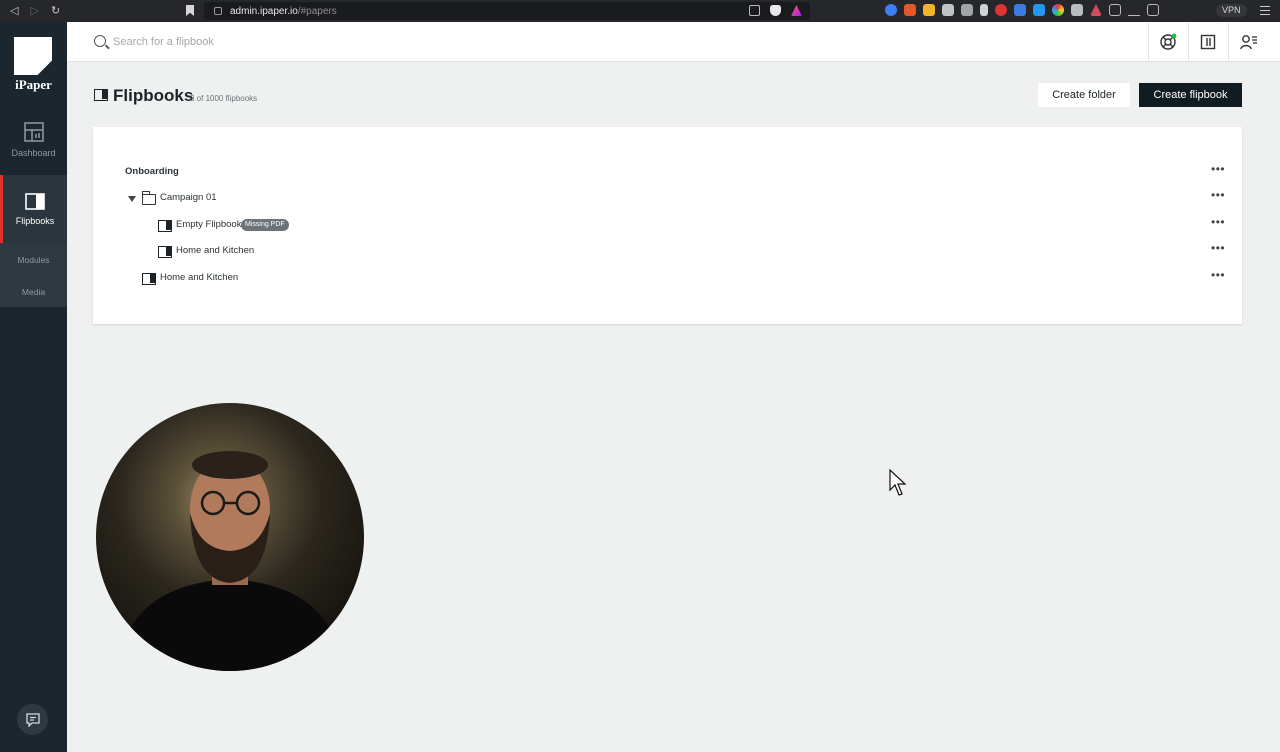 The width and height of the screenshot is (1280, 752). I want to click on share-icon, so click(754, 10).